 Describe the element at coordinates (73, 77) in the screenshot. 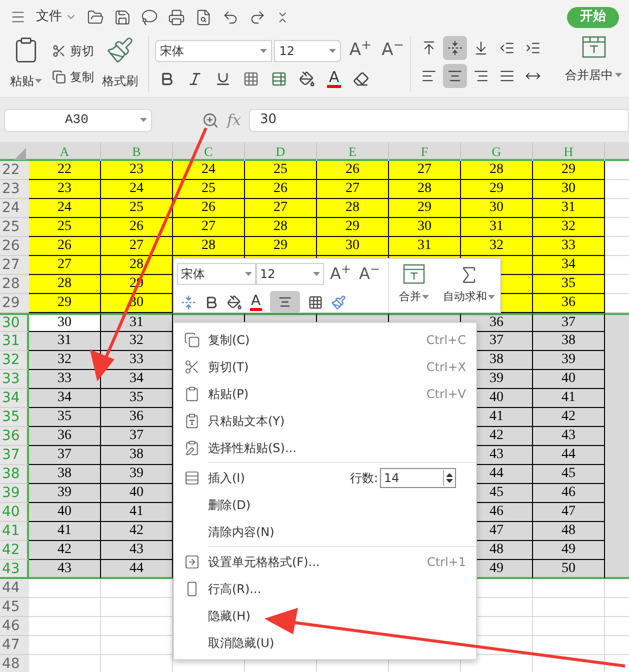

I see `copy-button: 复制` at that location.